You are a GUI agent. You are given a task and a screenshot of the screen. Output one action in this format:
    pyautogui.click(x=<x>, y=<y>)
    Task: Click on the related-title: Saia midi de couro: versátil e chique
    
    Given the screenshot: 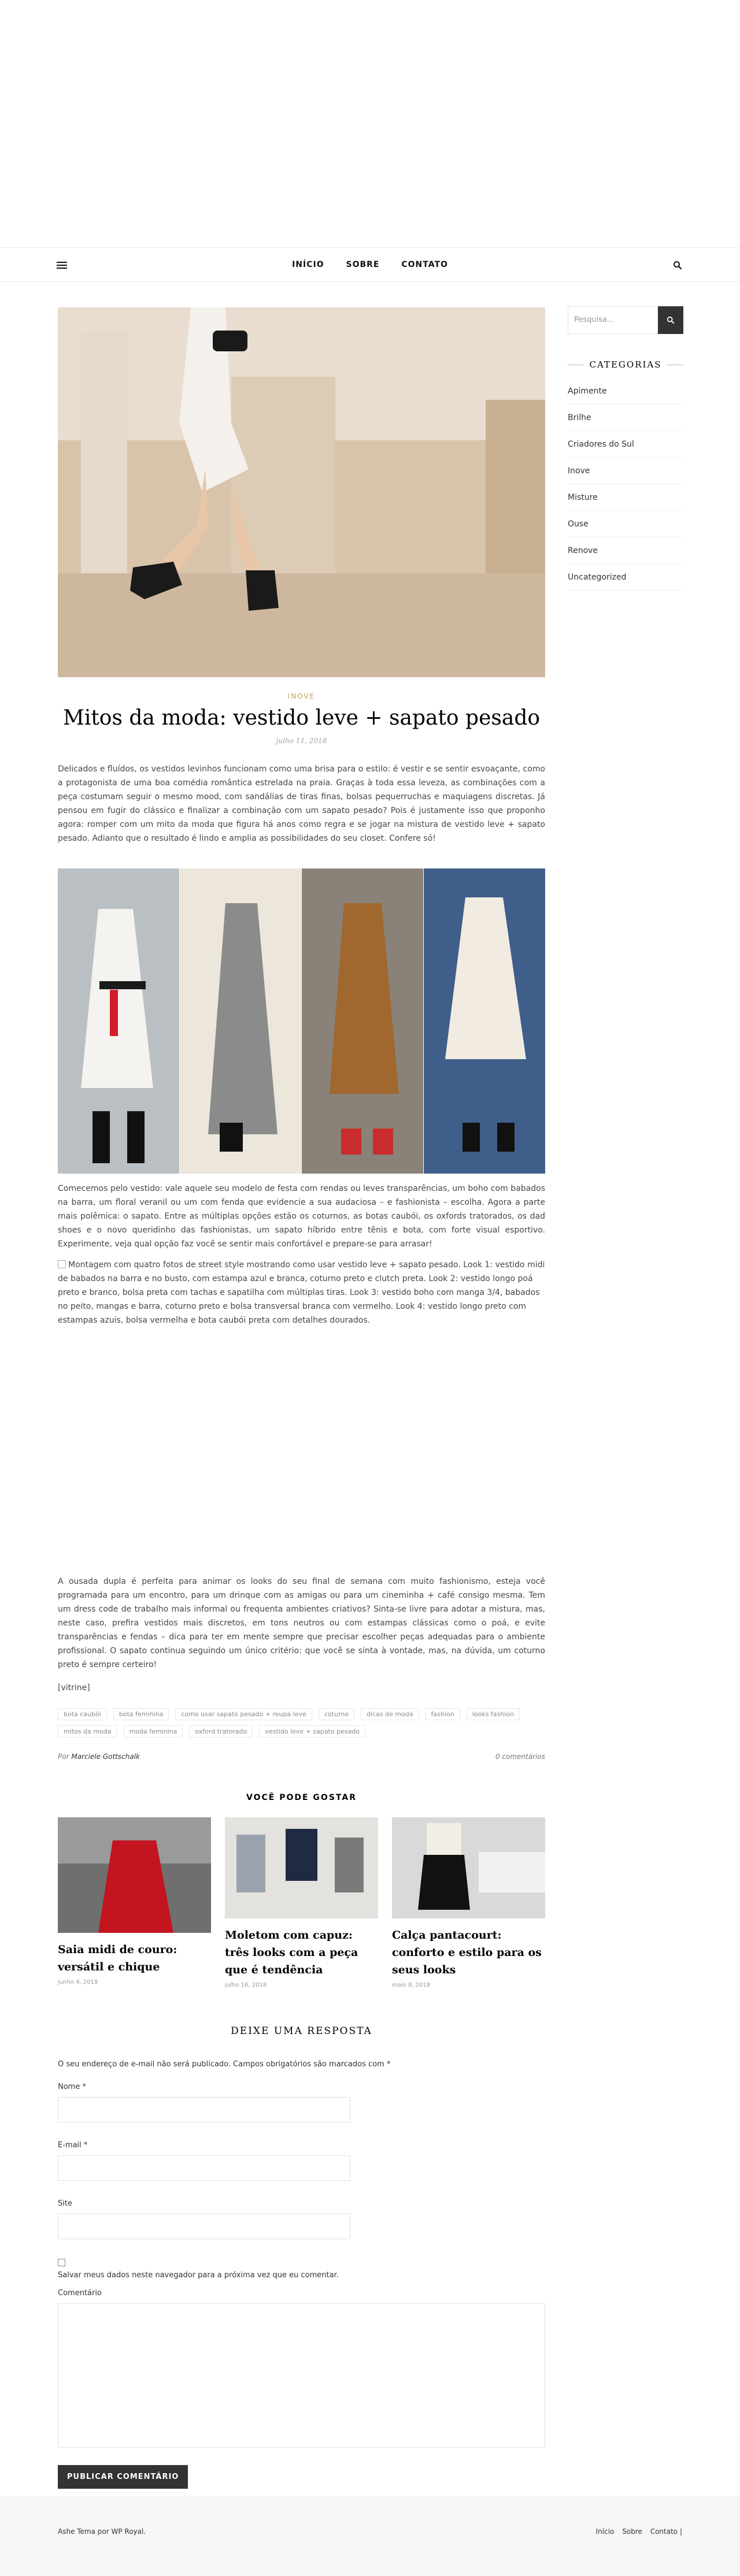 What is the action you would take?
    pyautogui.click(x=135, y=1959)
    